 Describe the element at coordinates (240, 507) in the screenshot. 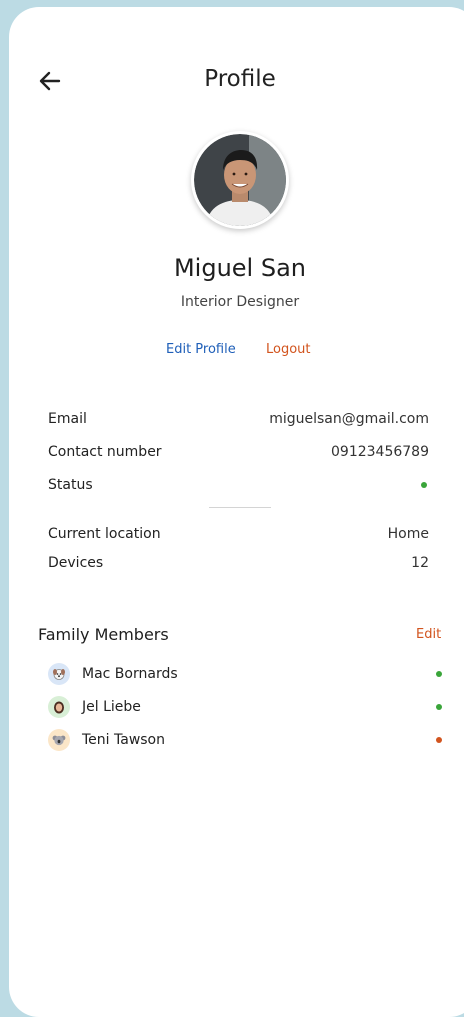

I see `divider` at that location.